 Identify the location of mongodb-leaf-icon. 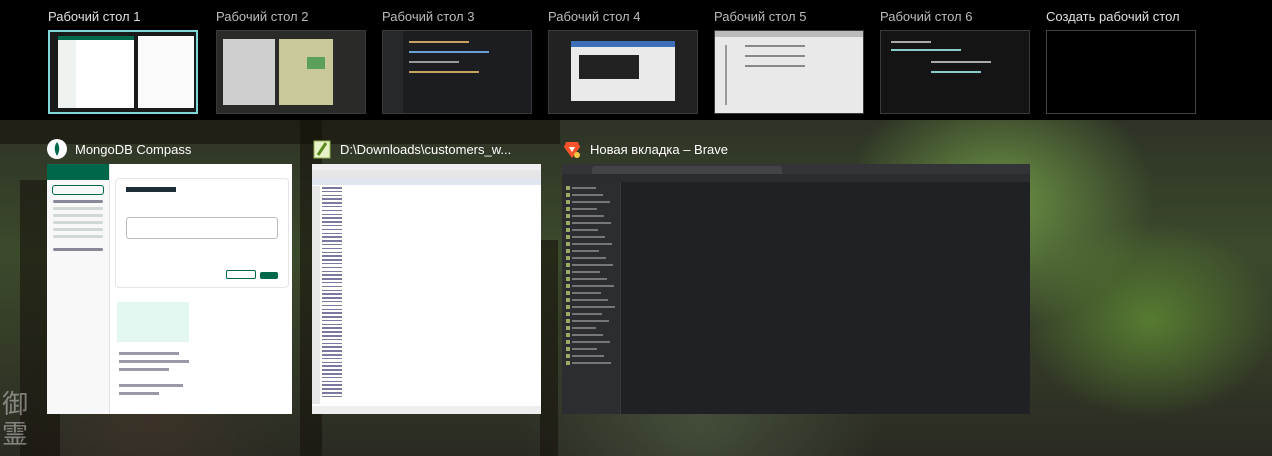
(57, 149).